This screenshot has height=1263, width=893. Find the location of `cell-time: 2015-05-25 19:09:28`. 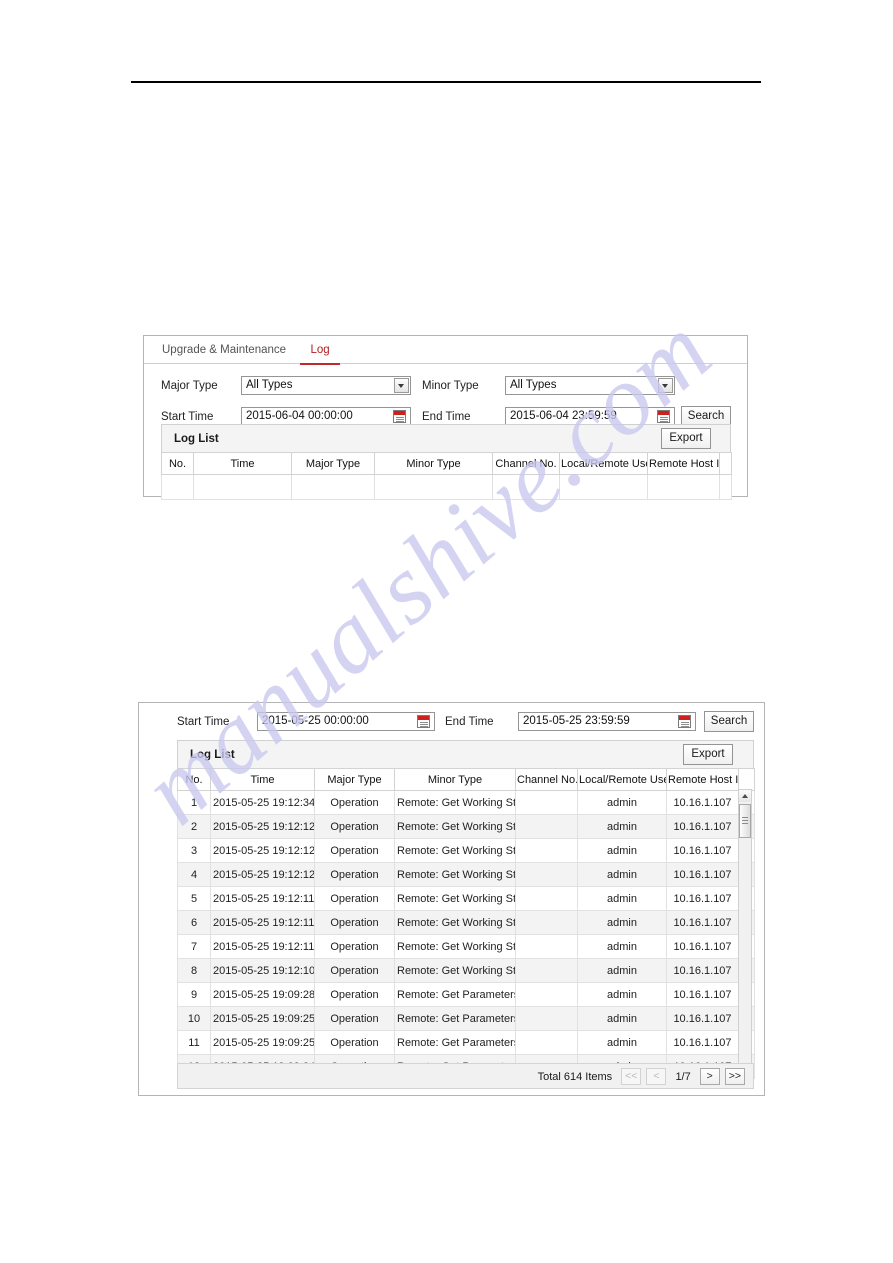

cell-time: 2015-05-25 19:09:28 is located at coordinates (262, 994).